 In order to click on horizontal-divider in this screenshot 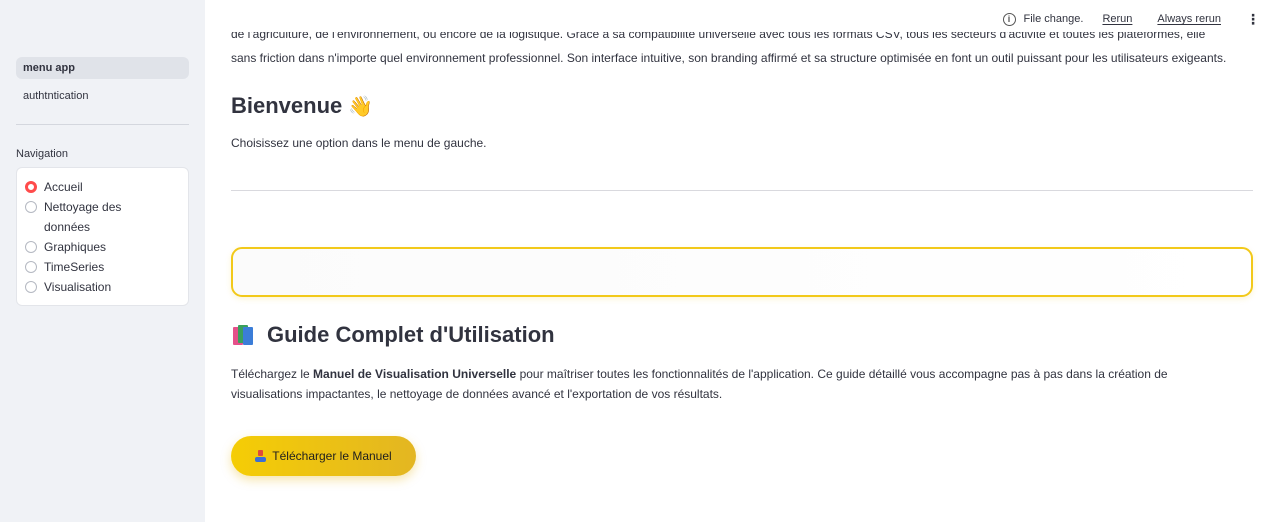, I will do `click(742, 190)`.